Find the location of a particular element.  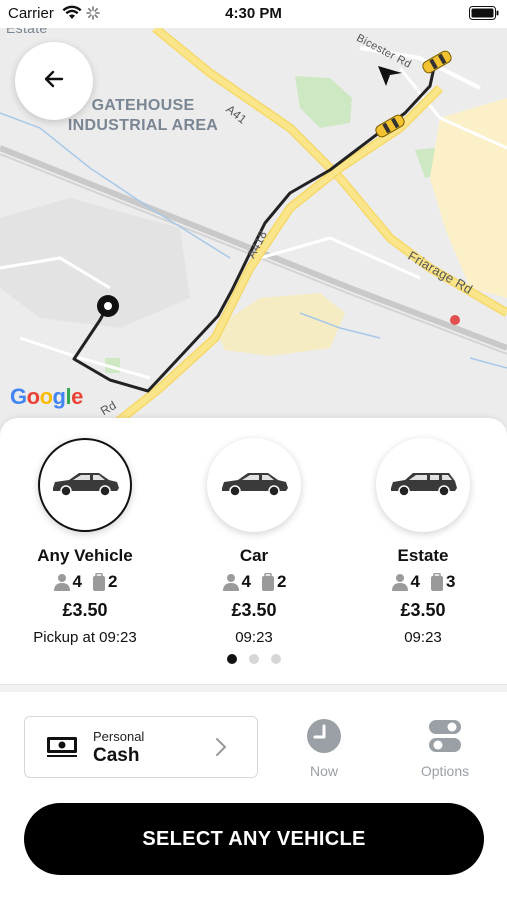

now-label: Now is located at coordinates (323, 771).